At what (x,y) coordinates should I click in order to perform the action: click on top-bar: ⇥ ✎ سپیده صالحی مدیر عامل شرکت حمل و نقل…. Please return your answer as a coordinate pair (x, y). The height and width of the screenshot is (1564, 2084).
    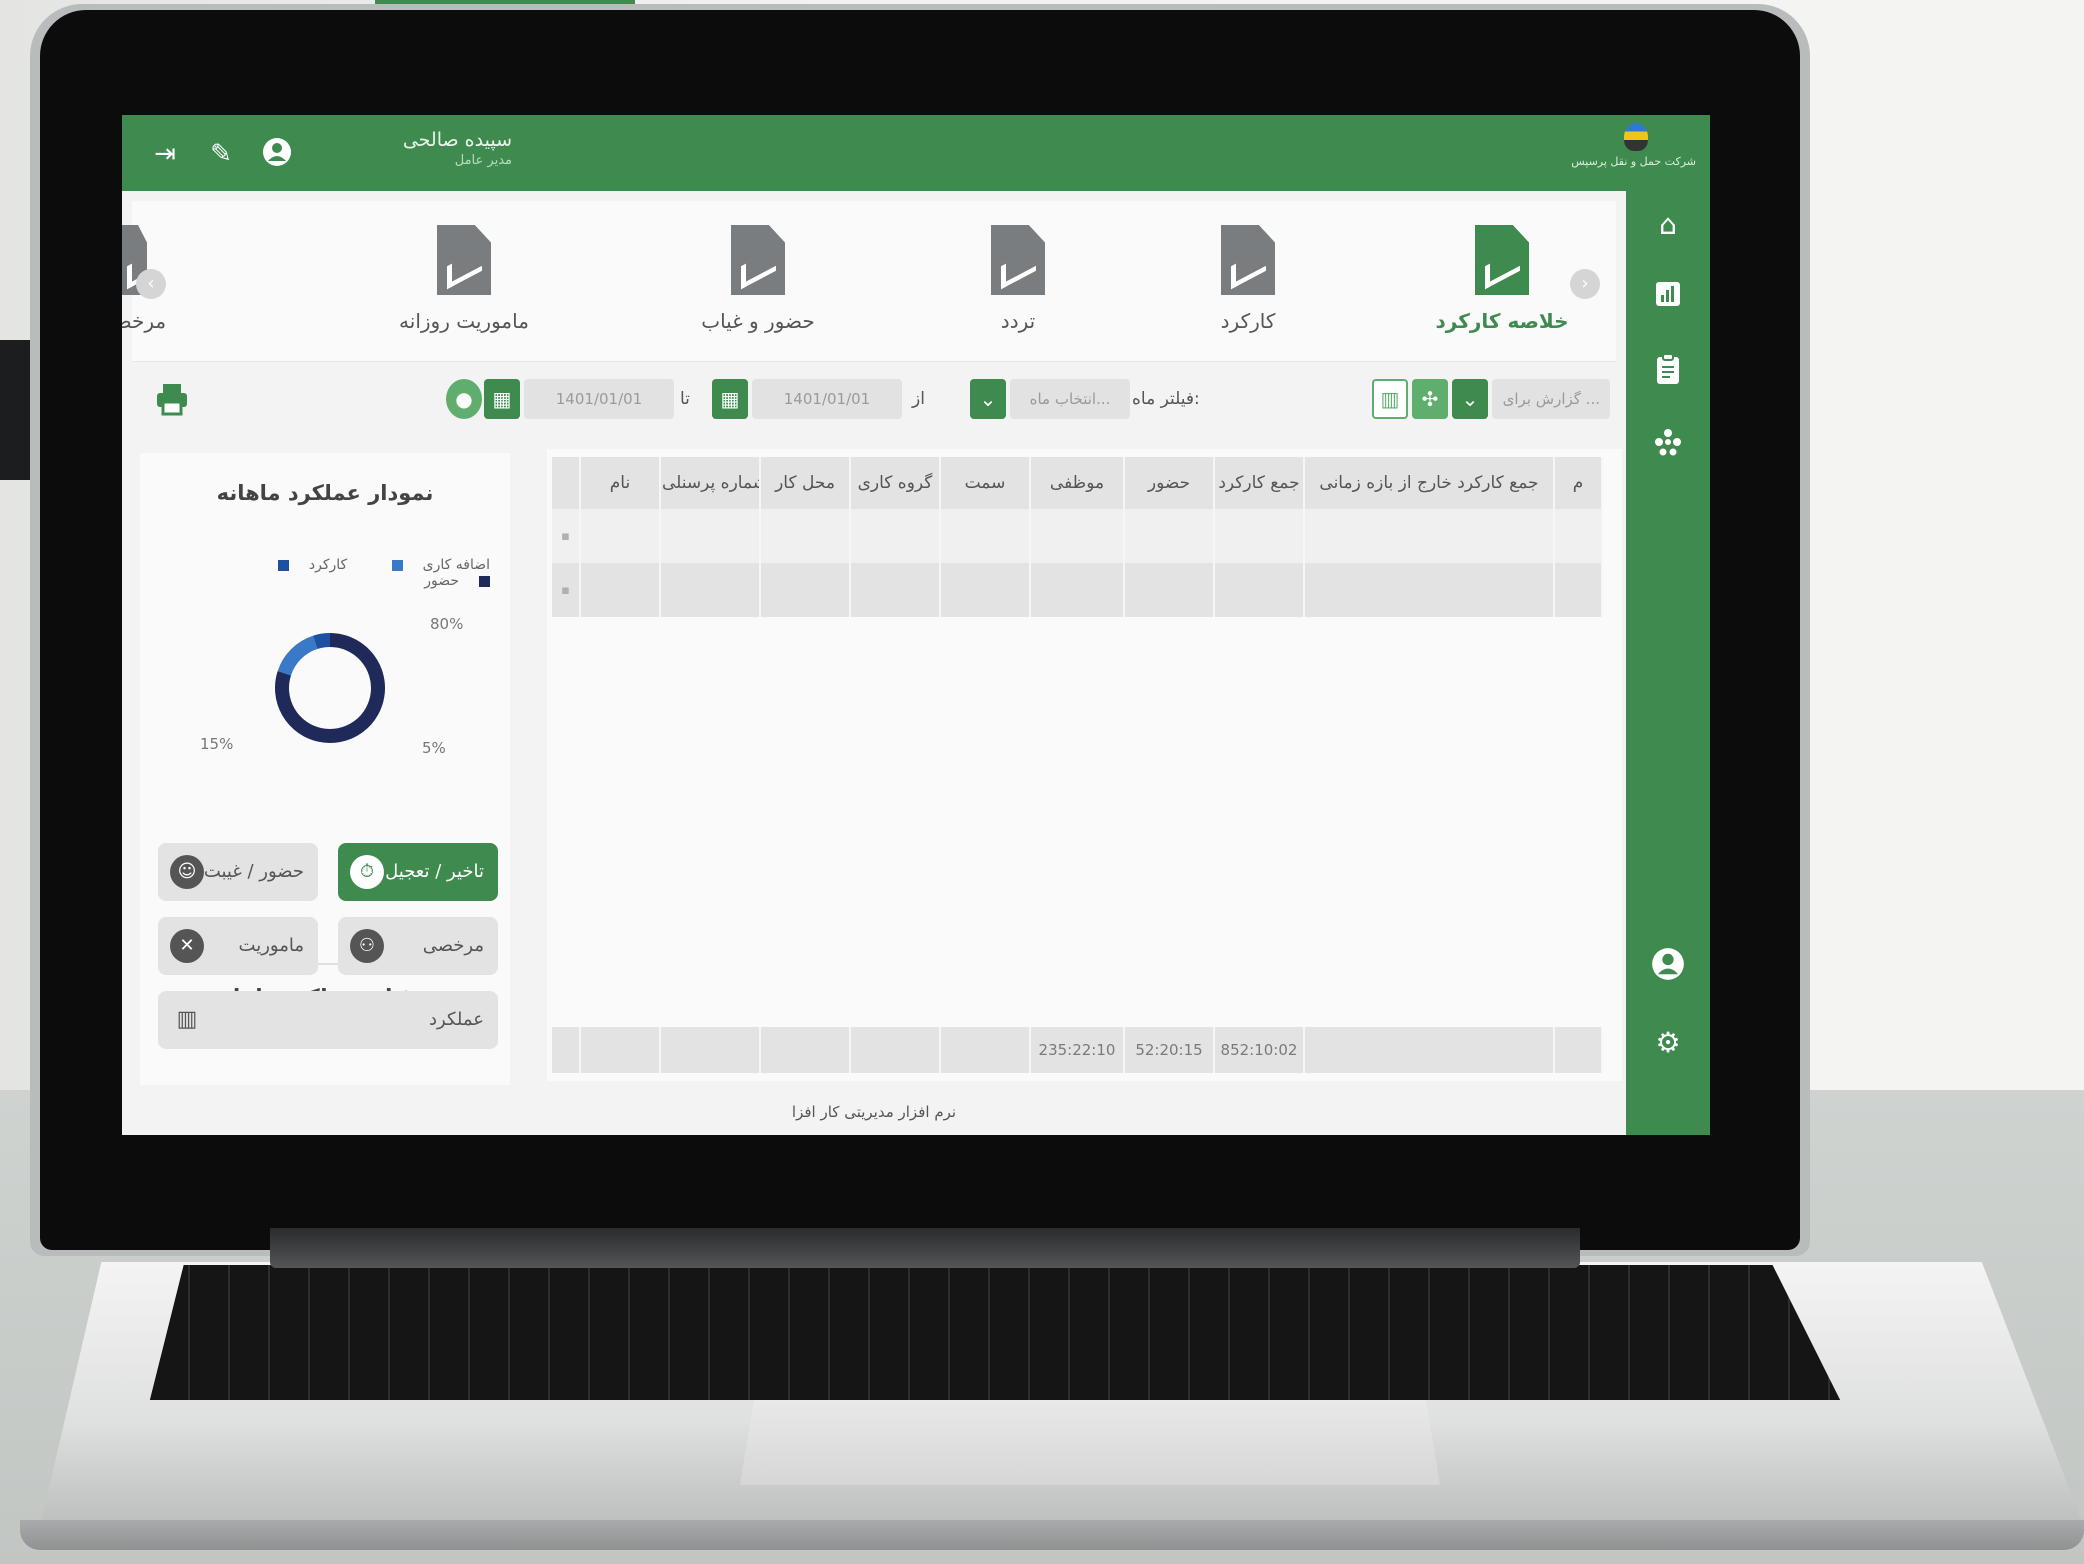
    Looking at the image, I should click on (916, 153).